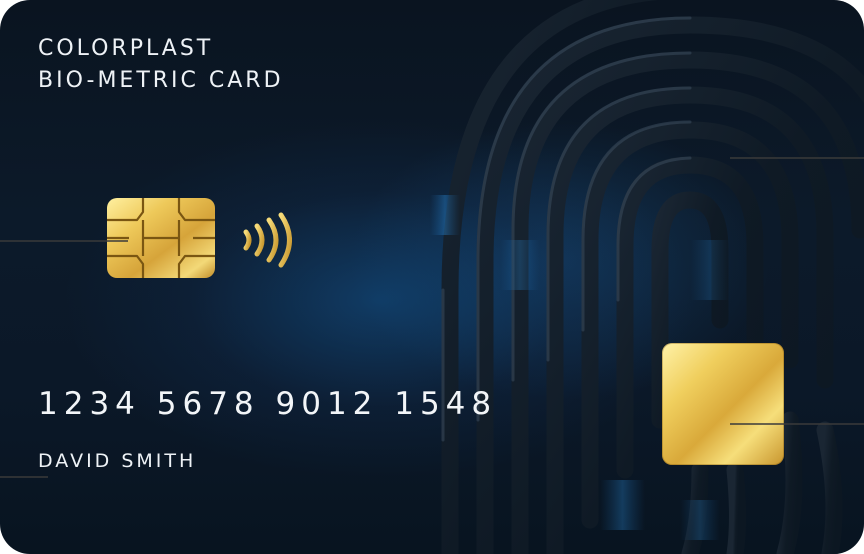 This screenshot has height=554, width=864. What do you see at coordinates (117, 461) in the screenshot?
I see `cardholder-name: DAVID SMITH` at bounding box center [117, 461].